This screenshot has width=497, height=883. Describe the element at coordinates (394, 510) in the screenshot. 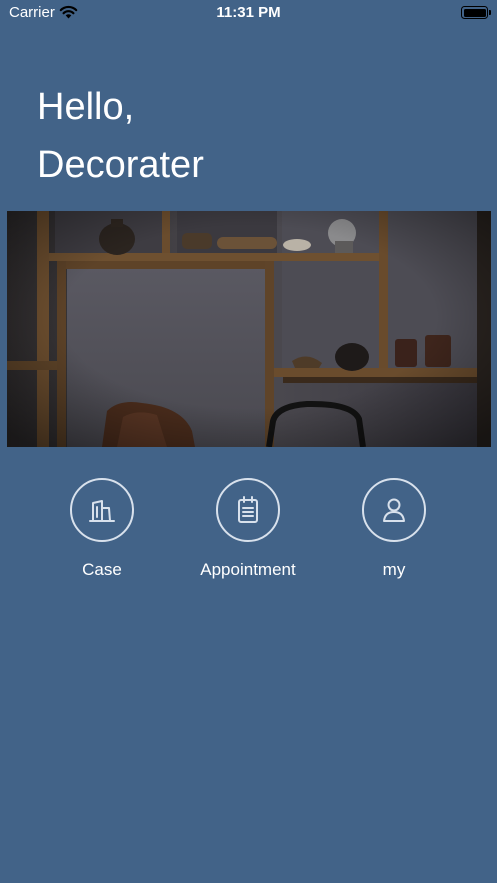

I see `user-icon` at that location.